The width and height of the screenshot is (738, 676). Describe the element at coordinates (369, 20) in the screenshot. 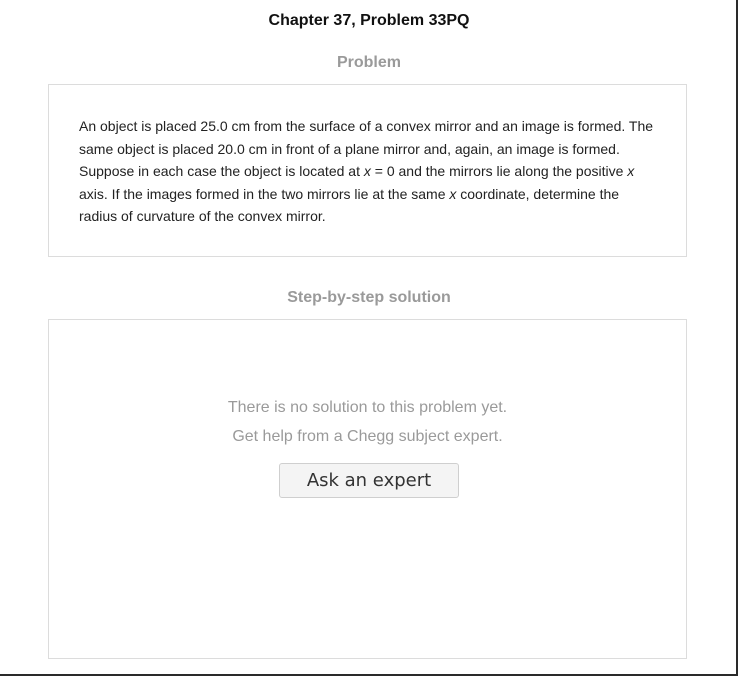

I see `page-title: Chapter 37, Problem 33PQ` at that location.